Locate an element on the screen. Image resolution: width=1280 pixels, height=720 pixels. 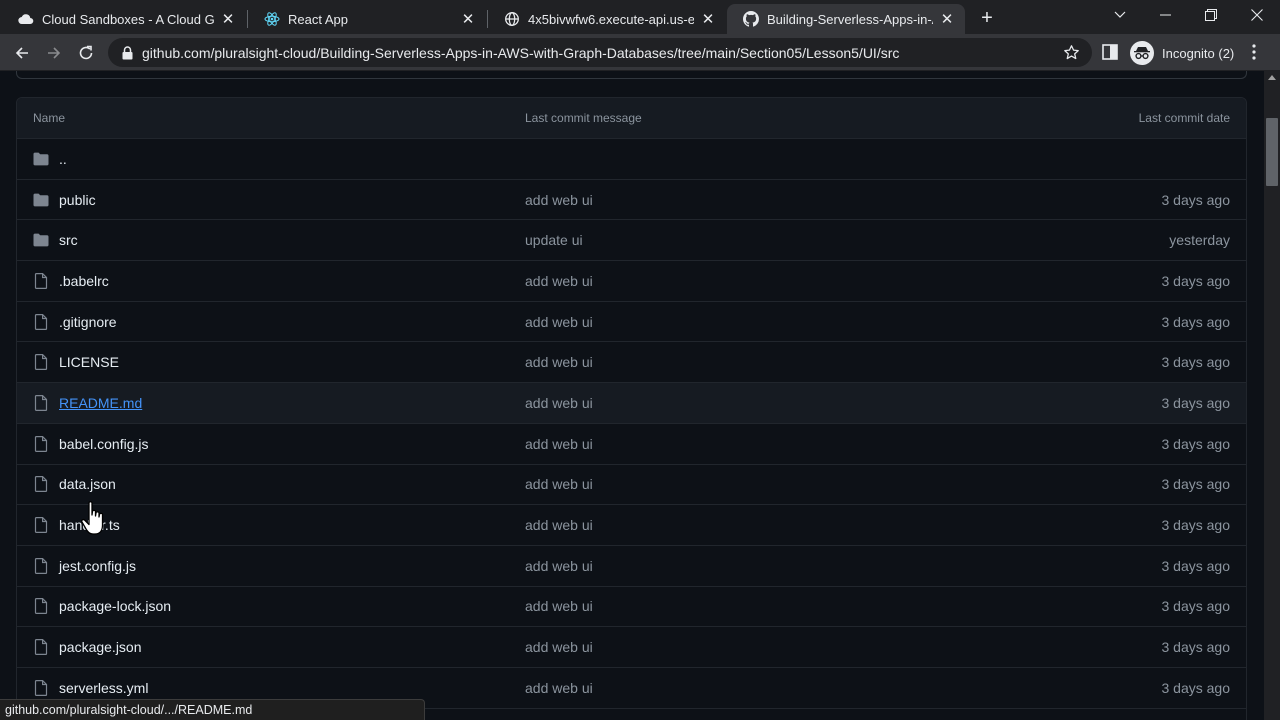
file-name-link: .gitignore is located at coordinates (88, 322).